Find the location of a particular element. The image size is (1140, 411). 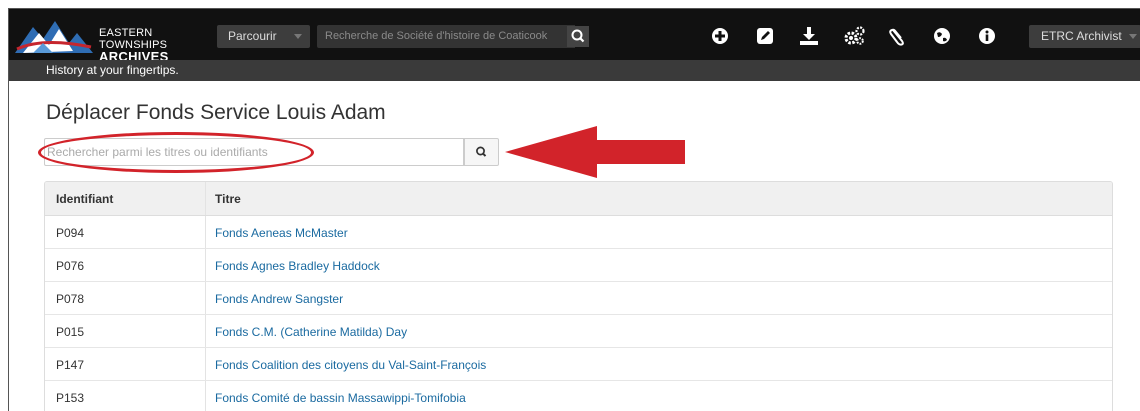

column-header-identifiant: Identifiant is located at coordinates (85, 199).